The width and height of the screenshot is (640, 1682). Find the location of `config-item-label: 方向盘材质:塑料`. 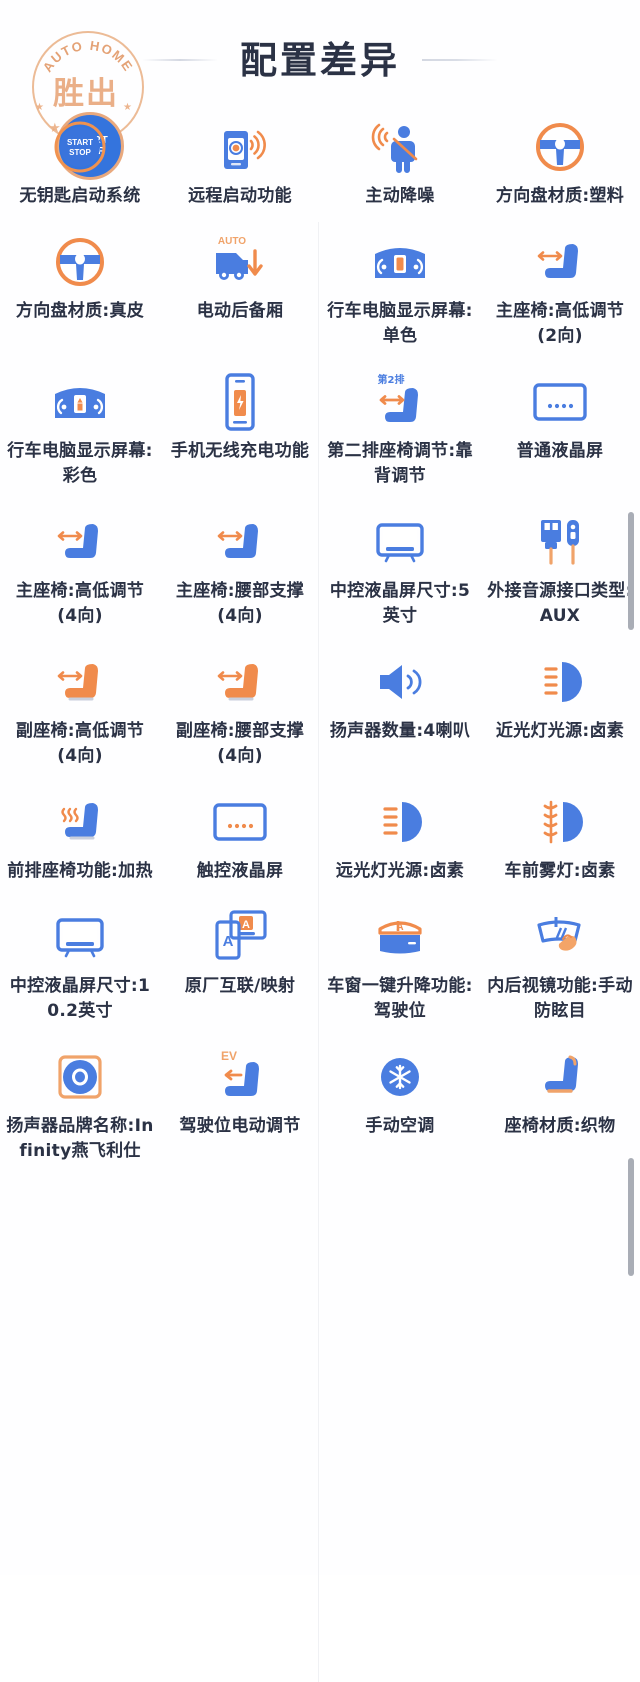

config-item-label: 方向盘材质:塑料 is located at coordinates (560, 196).